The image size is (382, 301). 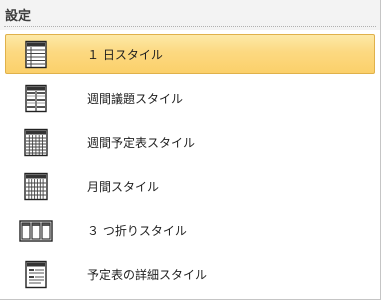 I want to click on style-item-monthly: 月間スタイル, so click(x=190, y=186).